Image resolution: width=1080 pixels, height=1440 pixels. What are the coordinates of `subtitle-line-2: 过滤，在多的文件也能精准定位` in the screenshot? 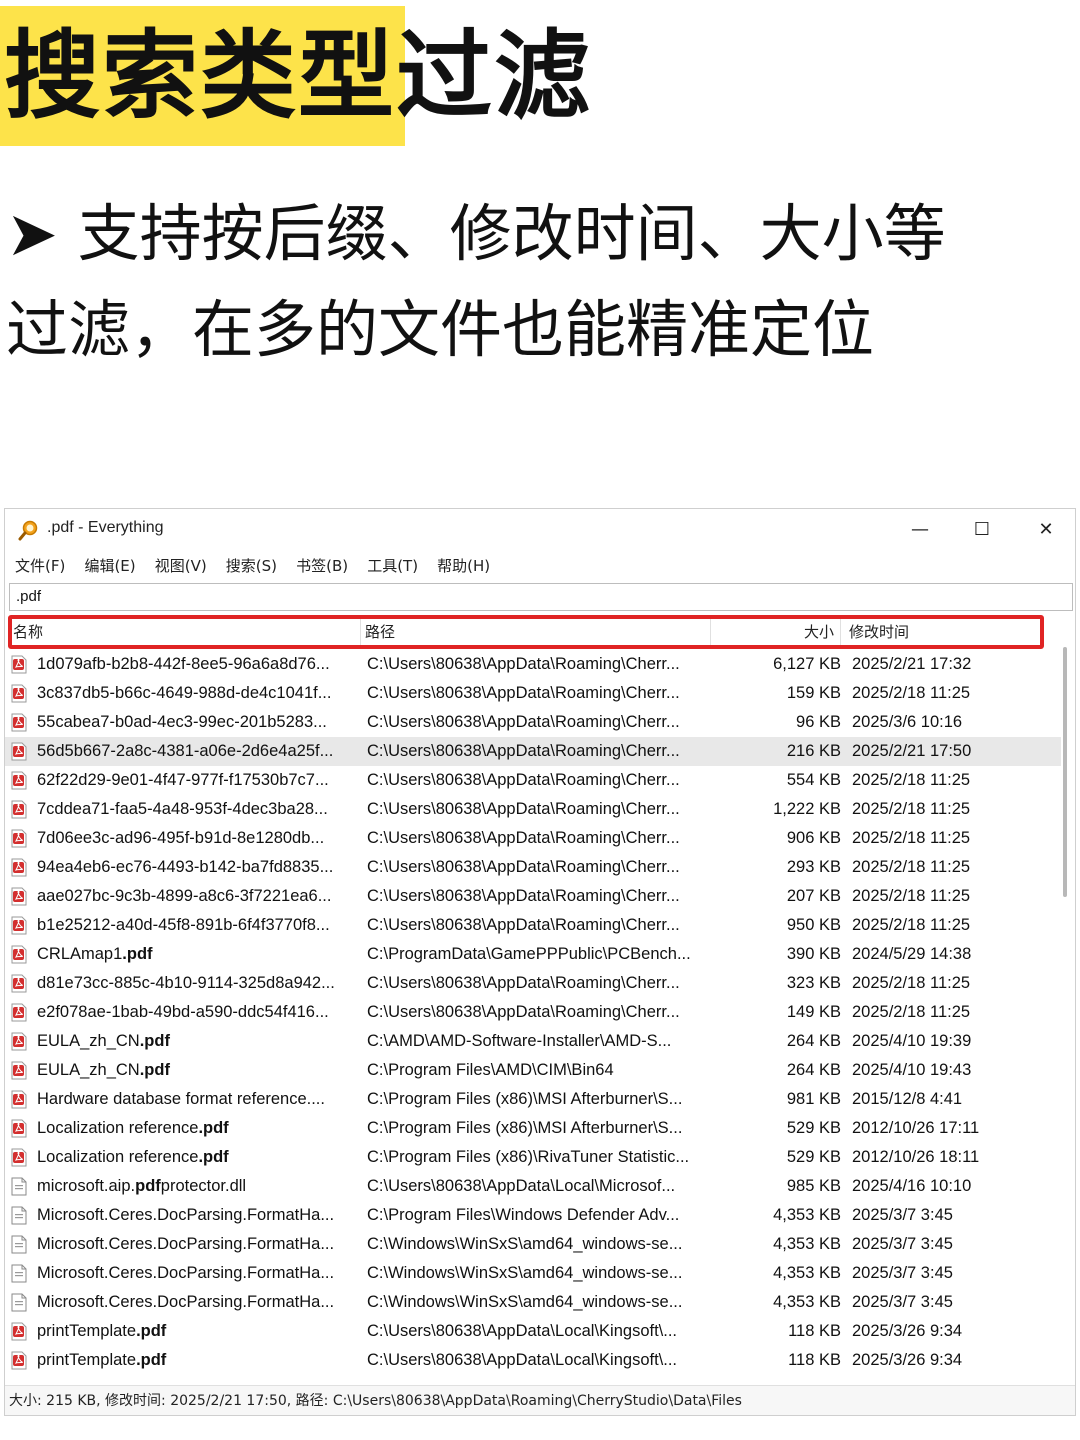 It's located at (440, 329).